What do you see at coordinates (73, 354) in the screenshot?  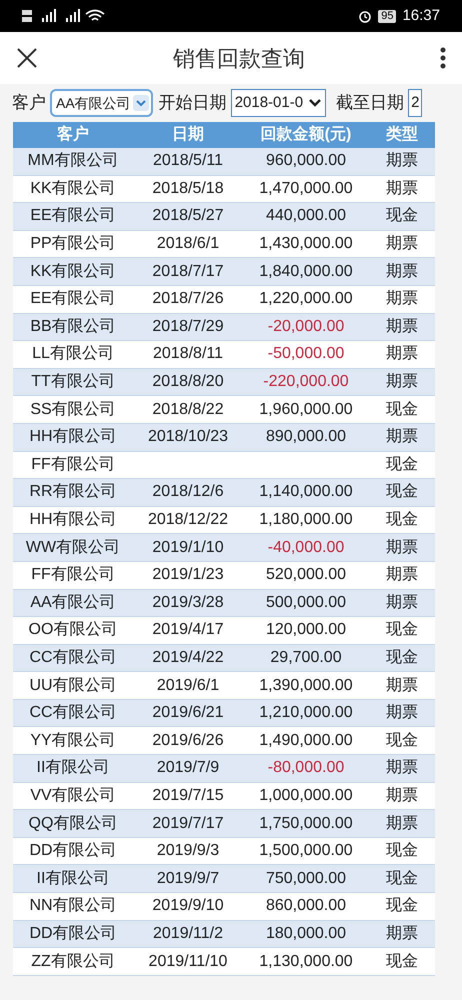 I see `table-cell-text: LL有限公司` at bounding box center [73, 354].